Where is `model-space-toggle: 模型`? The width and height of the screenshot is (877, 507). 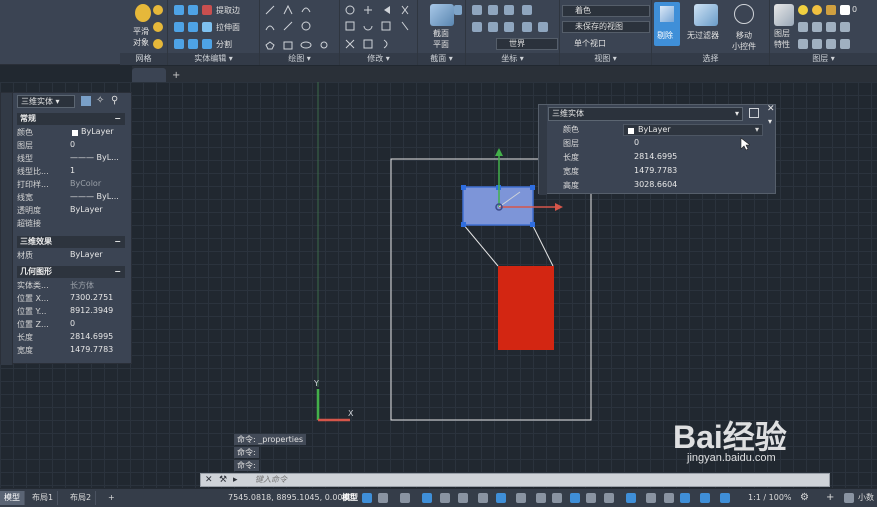 model-space-toggle: 模型 is located at coordinates (350, 498).